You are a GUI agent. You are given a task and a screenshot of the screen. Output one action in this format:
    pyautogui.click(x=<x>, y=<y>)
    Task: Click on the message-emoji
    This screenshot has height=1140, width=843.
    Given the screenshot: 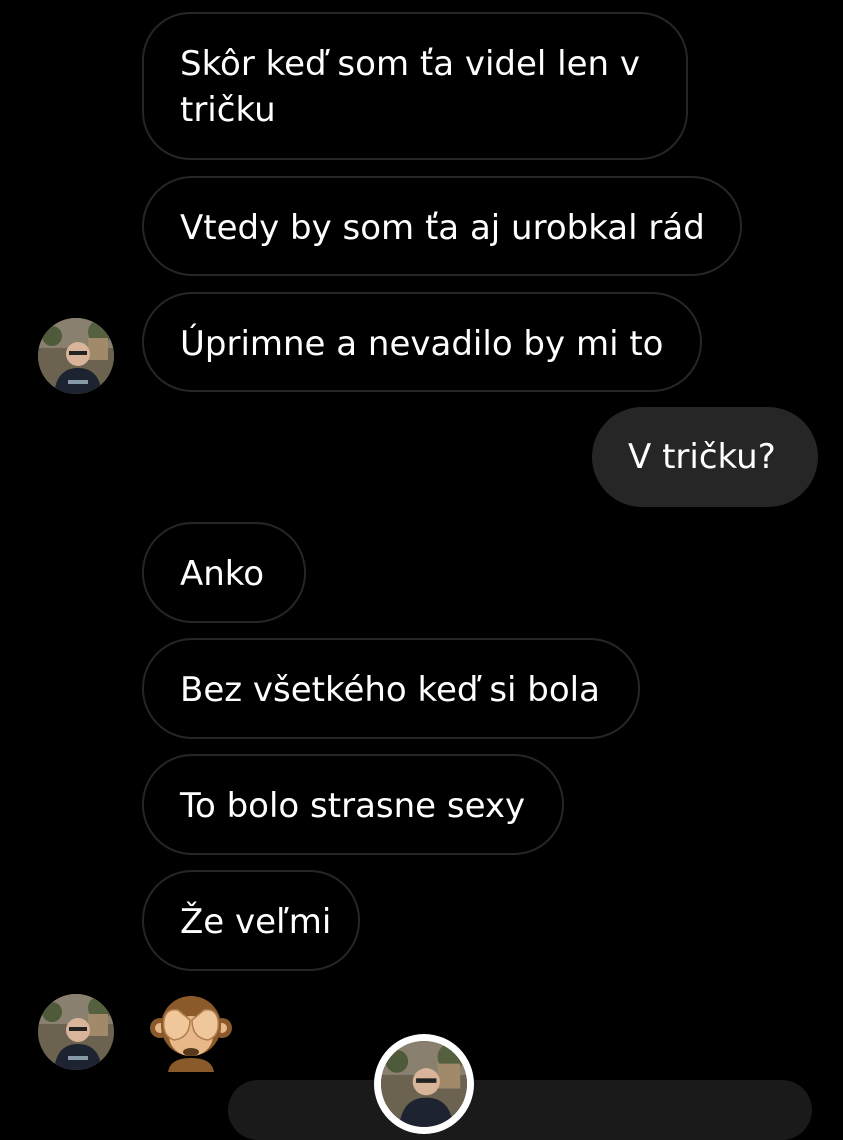 What is the action you would take?
    pyautogui.click(x=191, y=1031)
    